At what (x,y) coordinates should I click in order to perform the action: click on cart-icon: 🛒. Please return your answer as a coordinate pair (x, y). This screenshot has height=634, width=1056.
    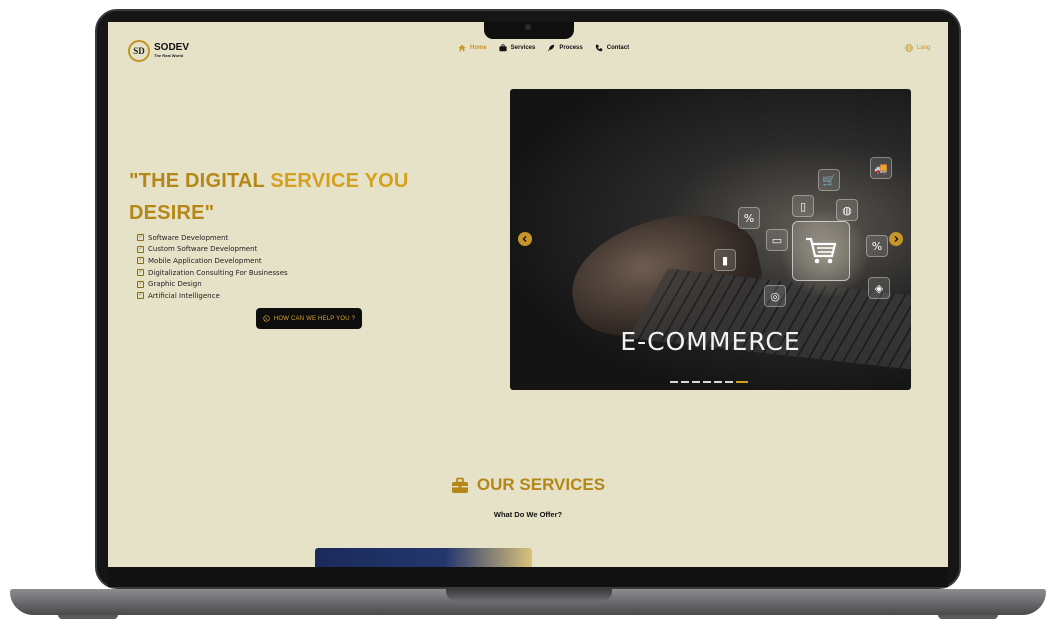
    Looking at the image, I should click on (829, 180).